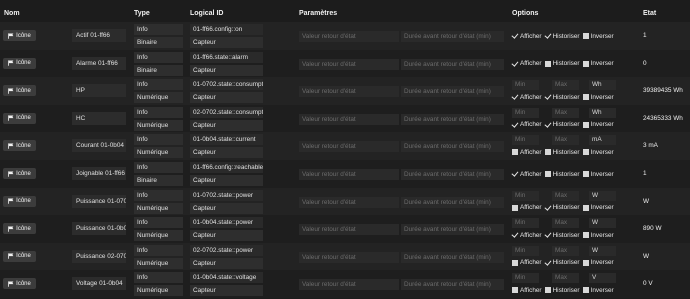 The width and height of the screenshot is (690, 299). What do you see at coordinates (226, 250) in the screenshot?
I see `logical-id-input: 02-0702.state::power` at bounding box center [226, 250].